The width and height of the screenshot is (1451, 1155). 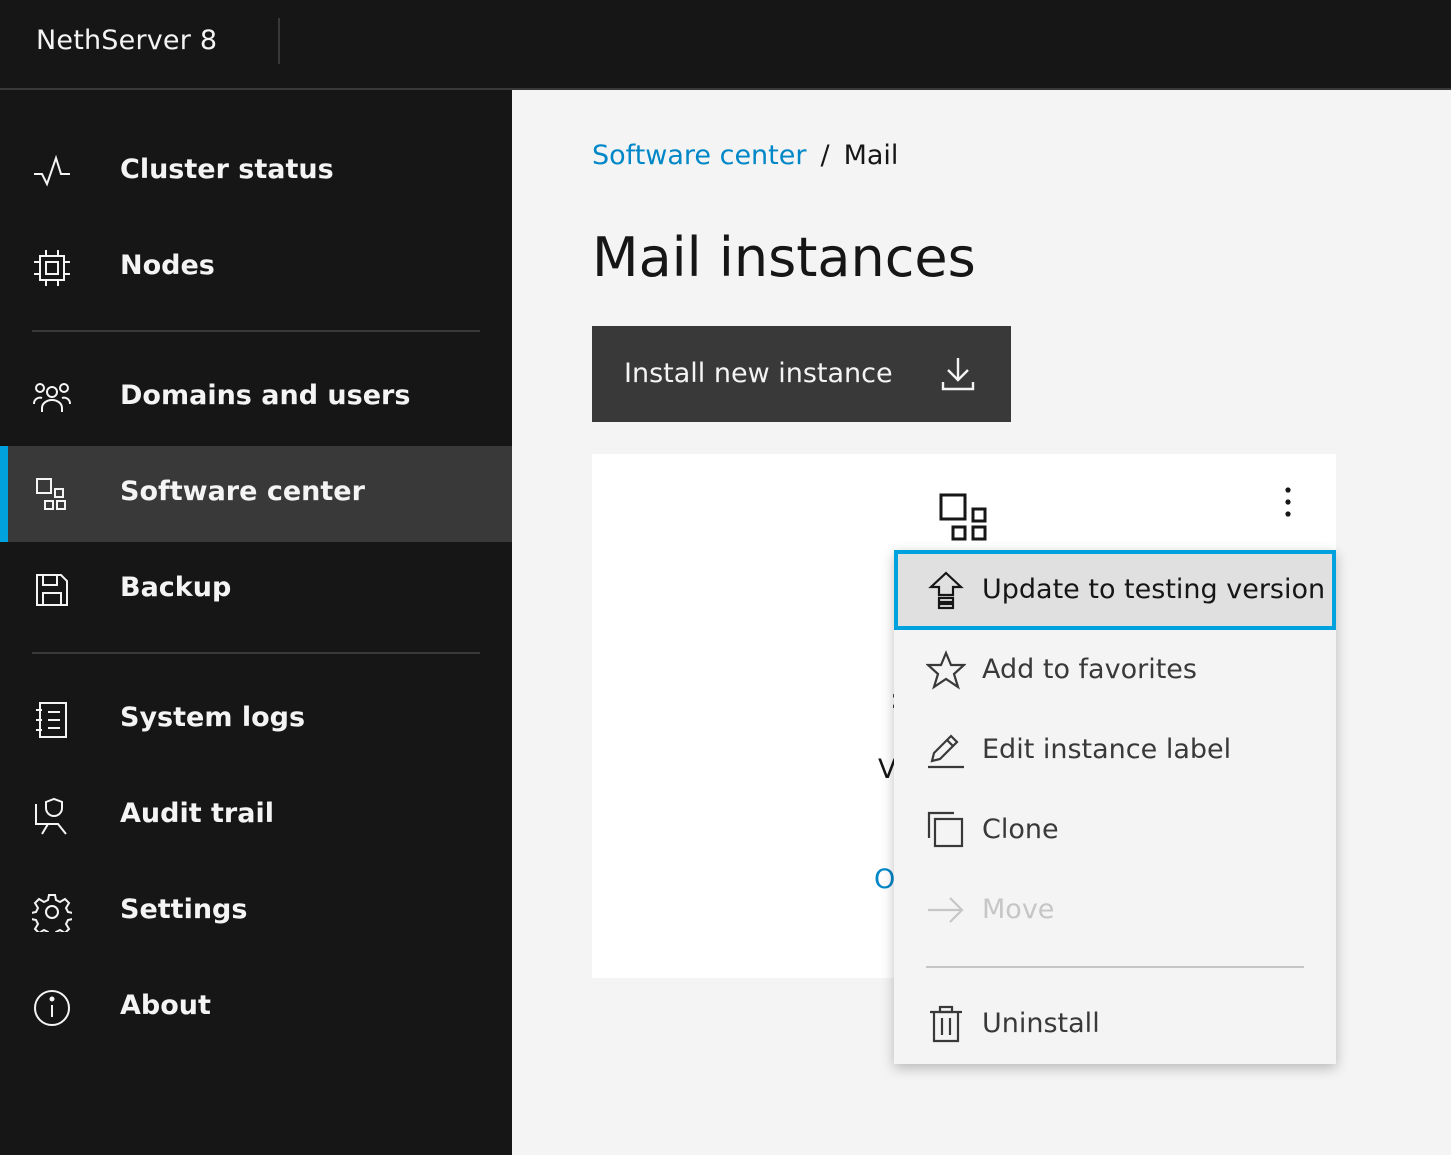 What do you see at coordinates (946, 590) in the screenshot?
I see `upload-icon` at bounding box center [946, 590].